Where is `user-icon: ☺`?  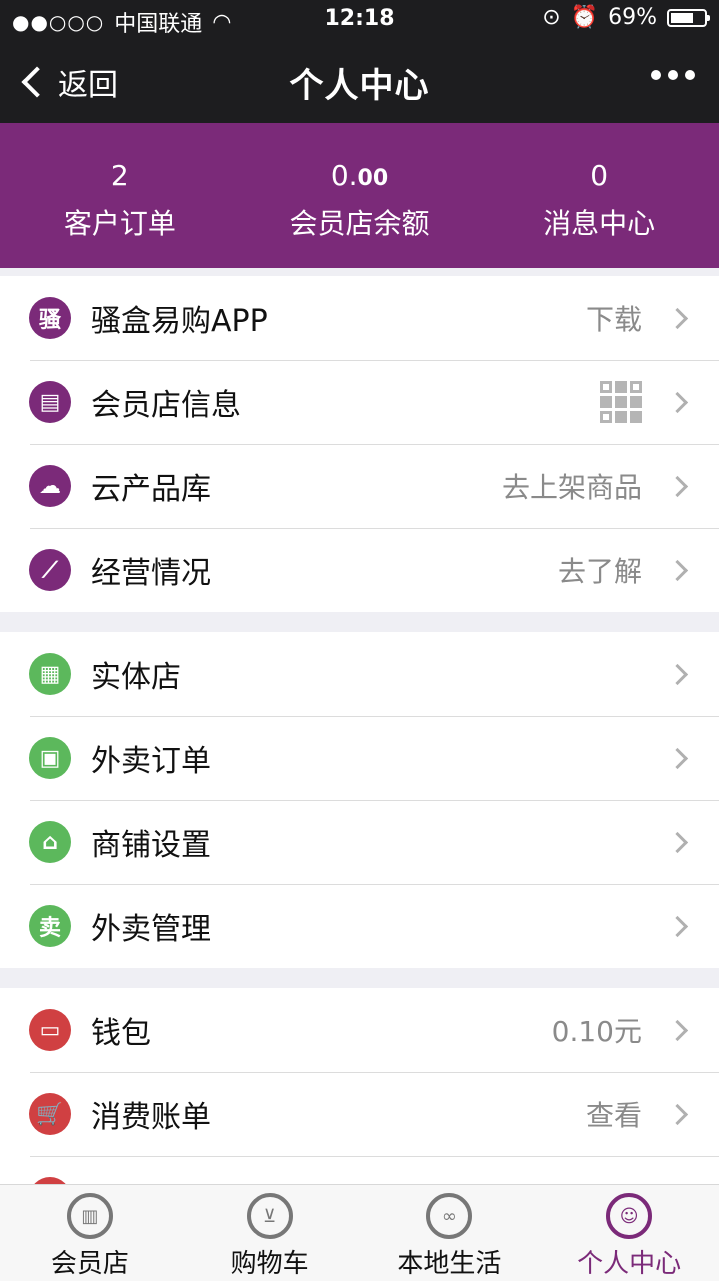 user-icon: ☺ is located at coordinates (629, 1216).